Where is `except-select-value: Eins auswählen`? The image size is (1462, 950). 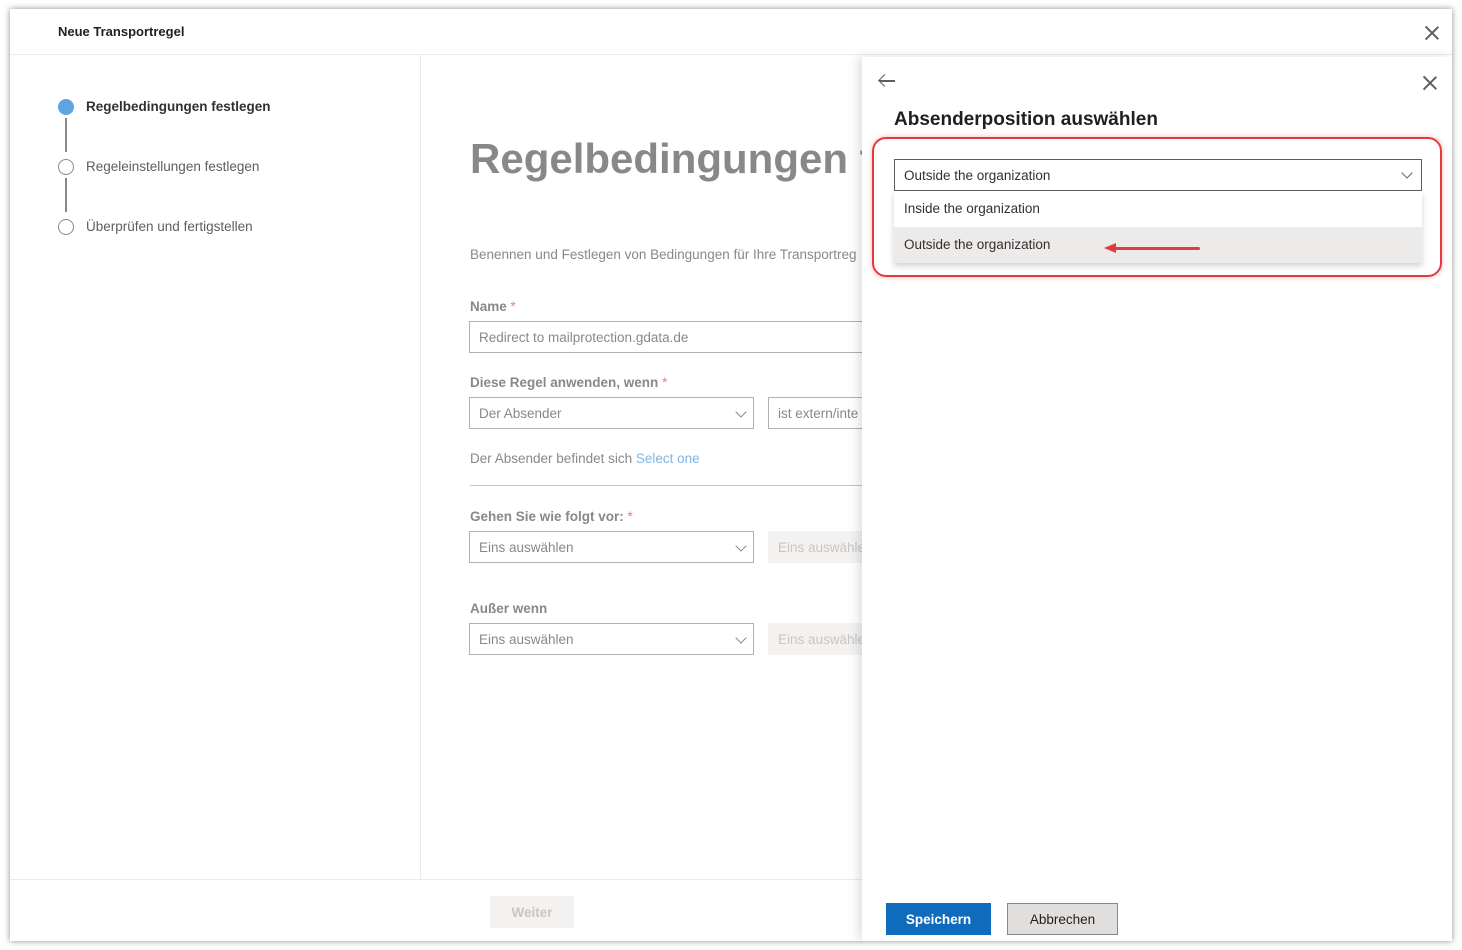
except-select-value: Eins auswählen is located at coordinates (526, 639).